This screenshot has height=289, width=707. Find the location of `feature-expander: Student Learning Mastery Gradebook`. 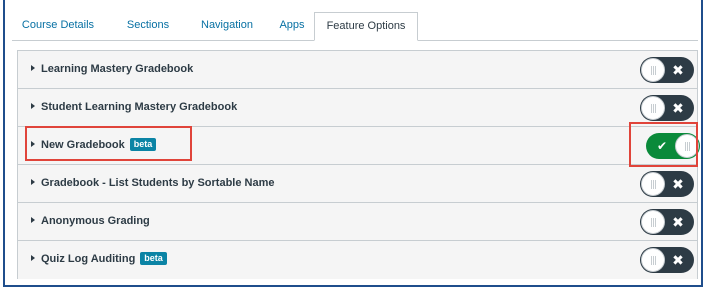

feature-expander: Student Learning Mastery Gradebook is located at coordinates (134, 107).